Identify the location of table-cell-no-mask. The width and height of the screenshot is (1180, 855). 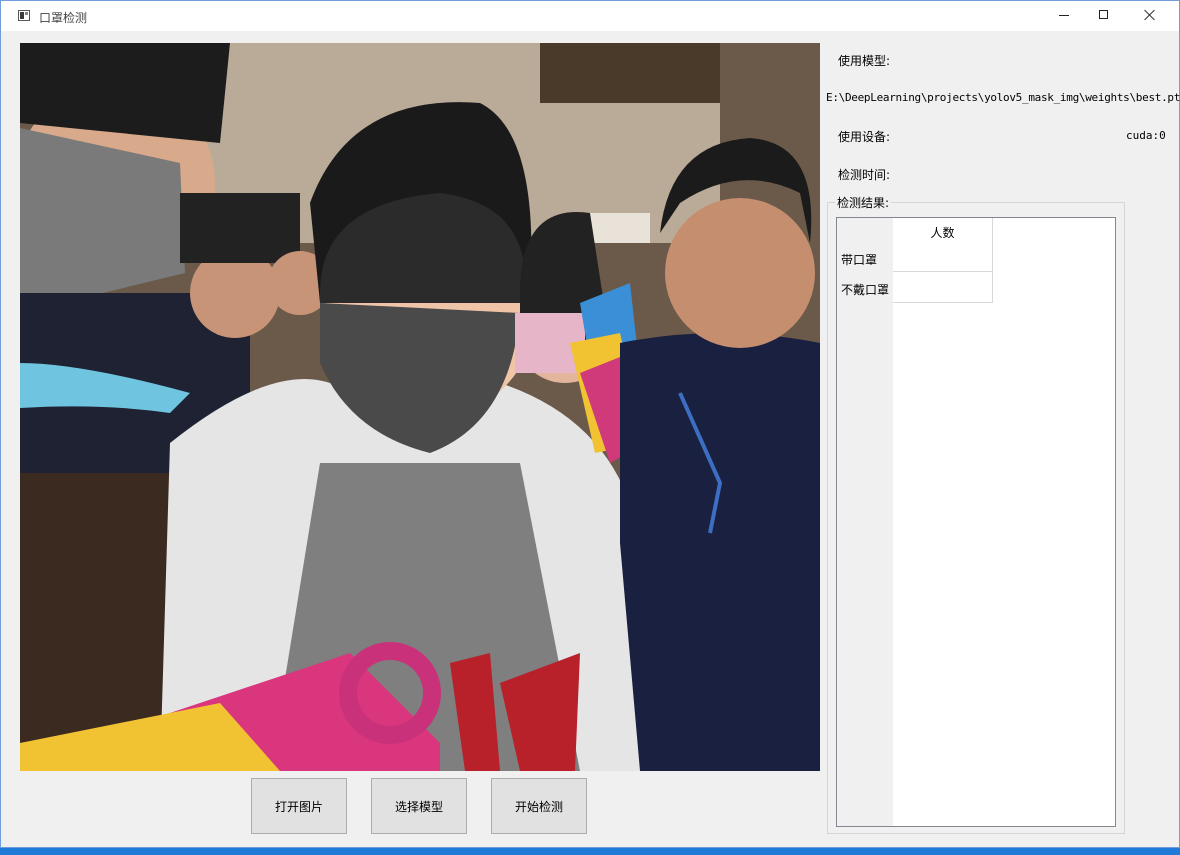
(943, 287).